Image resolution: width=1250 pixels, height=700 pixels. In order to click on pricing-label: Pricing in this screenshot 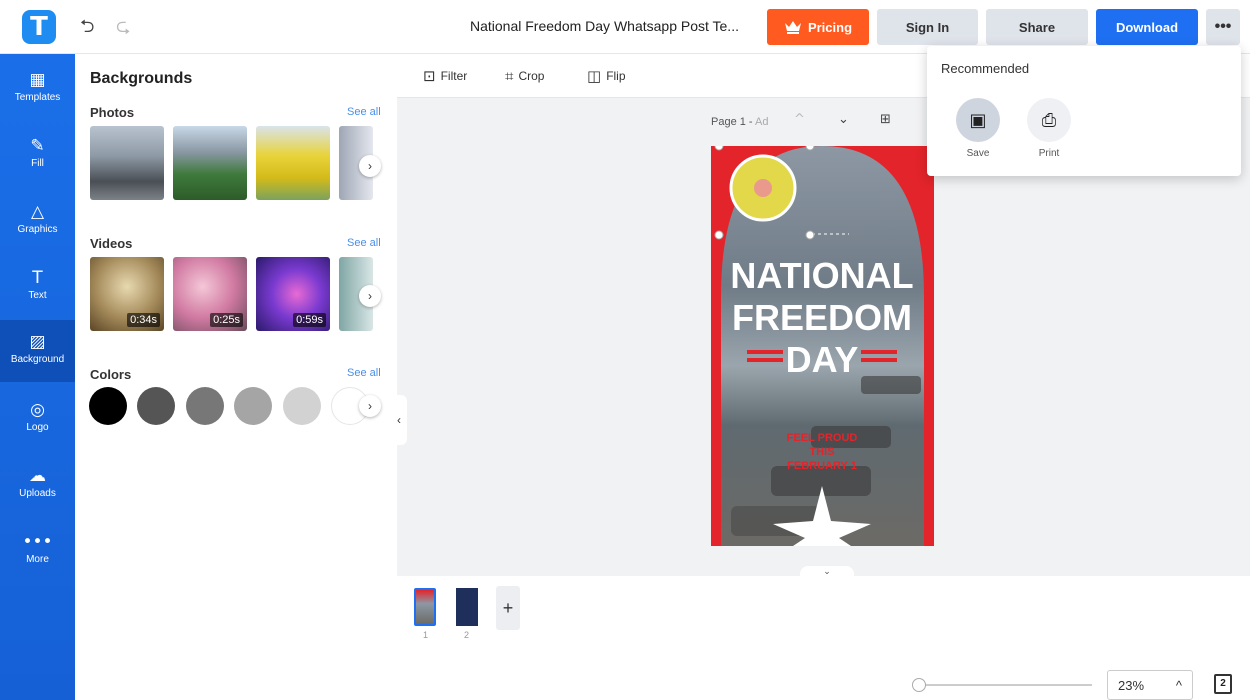, I will do `click(830, 27)`.